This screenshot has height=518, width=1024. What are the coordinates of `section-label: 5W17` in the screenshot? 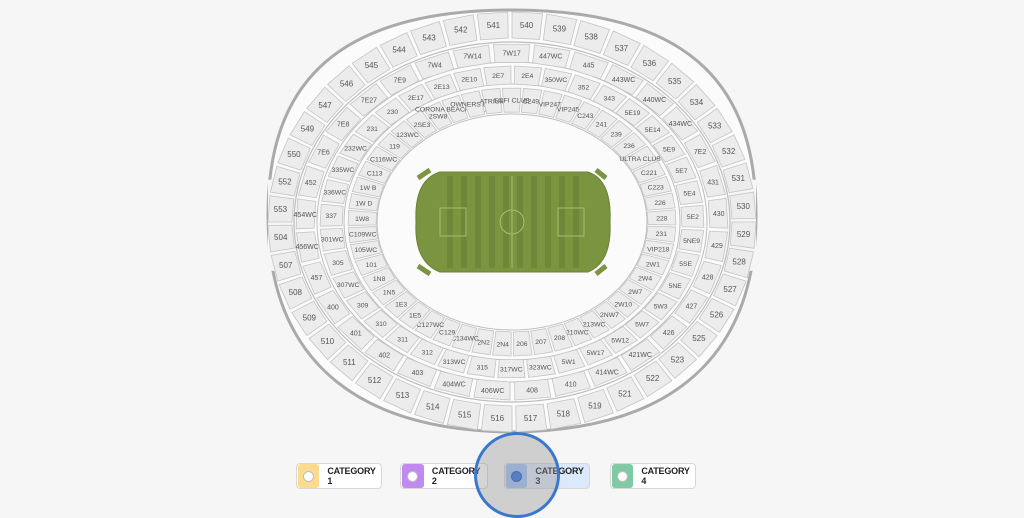 It's located at (596, 353).